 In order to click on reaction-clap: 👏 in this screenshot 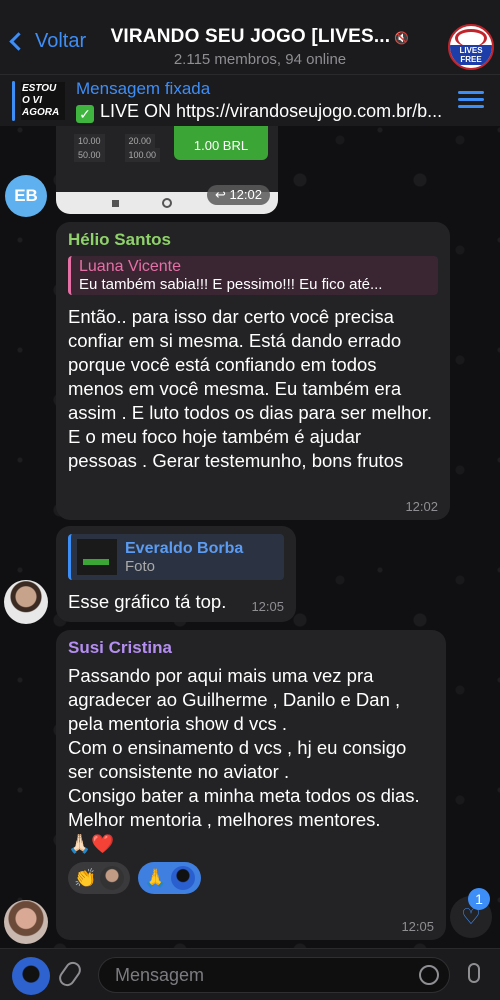, I will do `click(99, 878)`.